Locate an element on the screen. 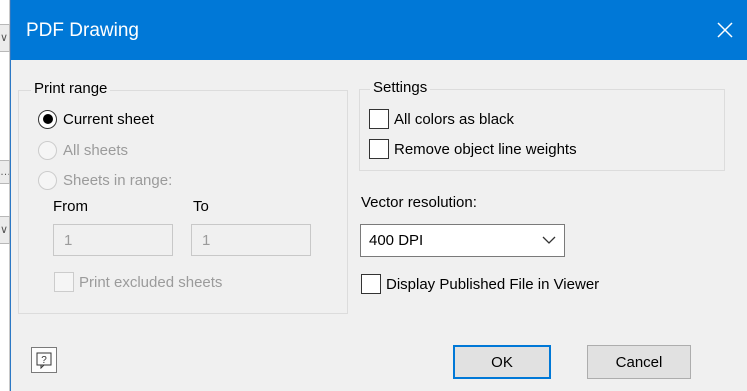 The width and height of the screenshot is (747, 391). remove-line-weights-box is located at coordinates (379, 149).